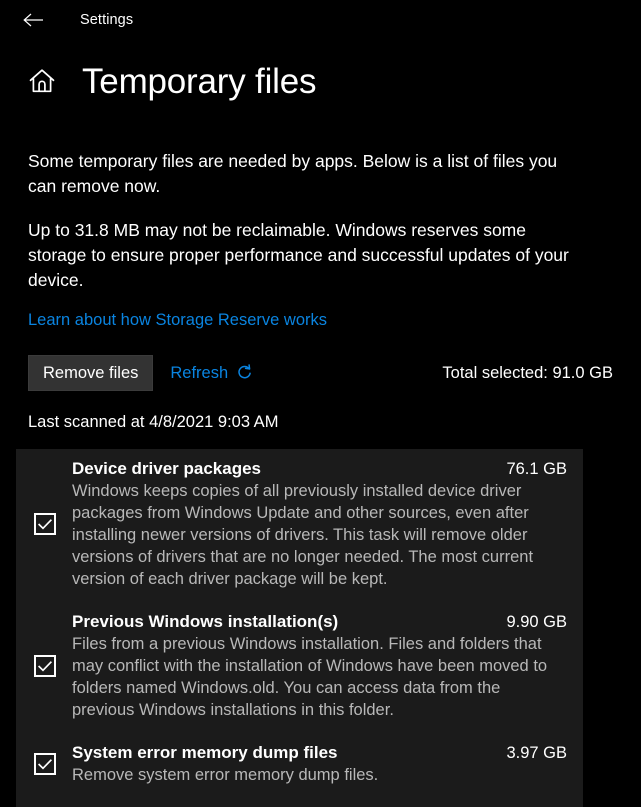 The image size is (641, 807). Describe the element at coordinates (199, 372) in the screenshot. I see `refresh-label: Refresh` at that location.